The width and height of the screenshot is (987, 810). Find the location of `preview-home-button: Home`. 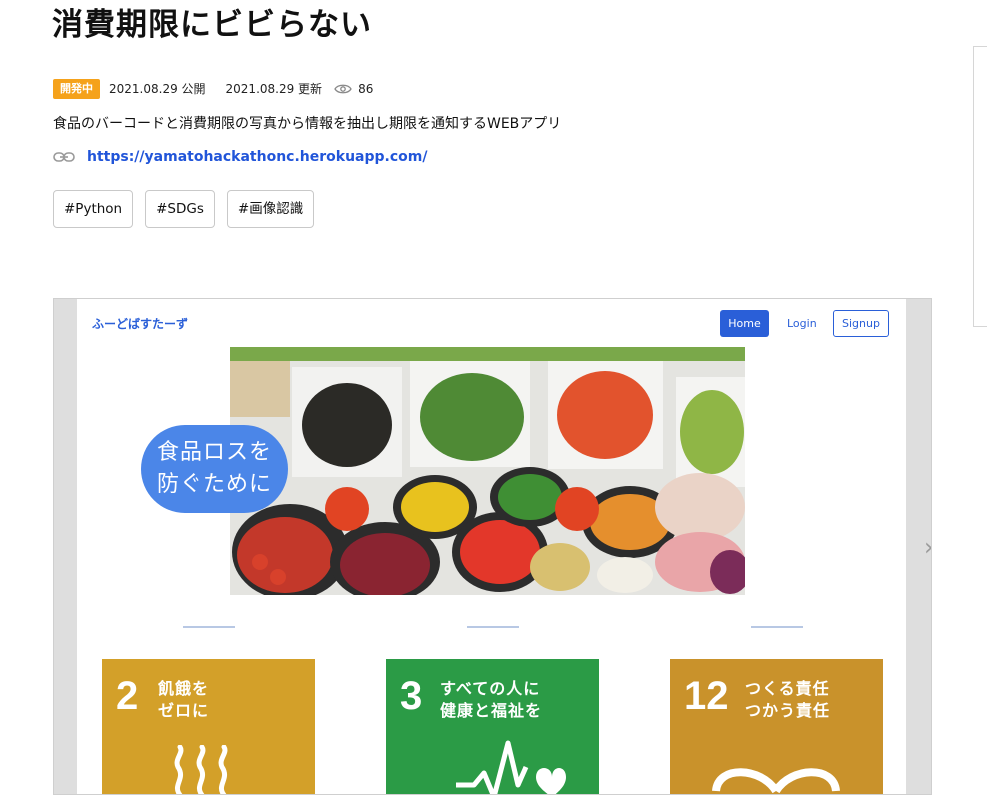

preview-home-button: Home is located at coordinates (744, 323).